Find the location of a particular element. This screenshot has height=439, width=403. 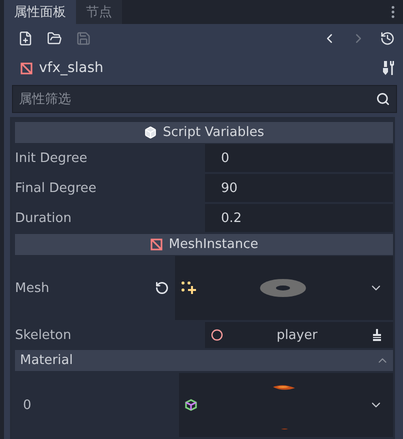

search-icon is located at coordinates (383, 99).